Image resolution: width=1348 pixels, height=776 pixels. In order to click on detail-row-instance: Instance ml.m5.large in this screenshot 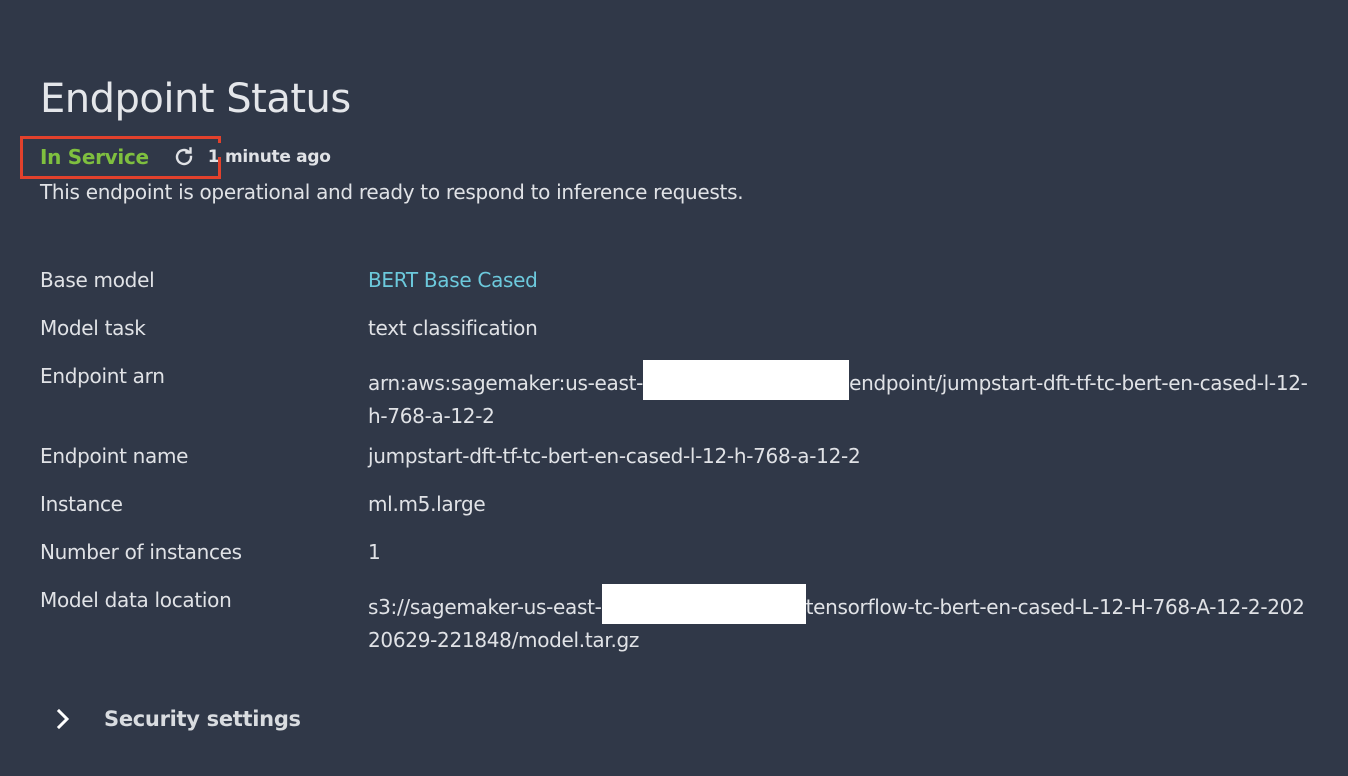, I will do `click(685, 504)`.